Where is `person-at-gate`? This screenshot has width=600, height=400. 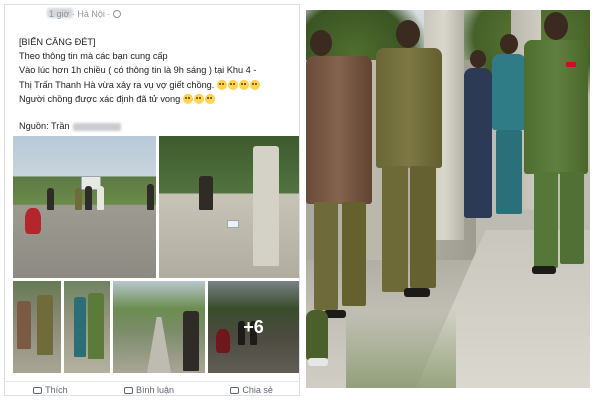 person-at-gate is located at coordinates (206, 193).